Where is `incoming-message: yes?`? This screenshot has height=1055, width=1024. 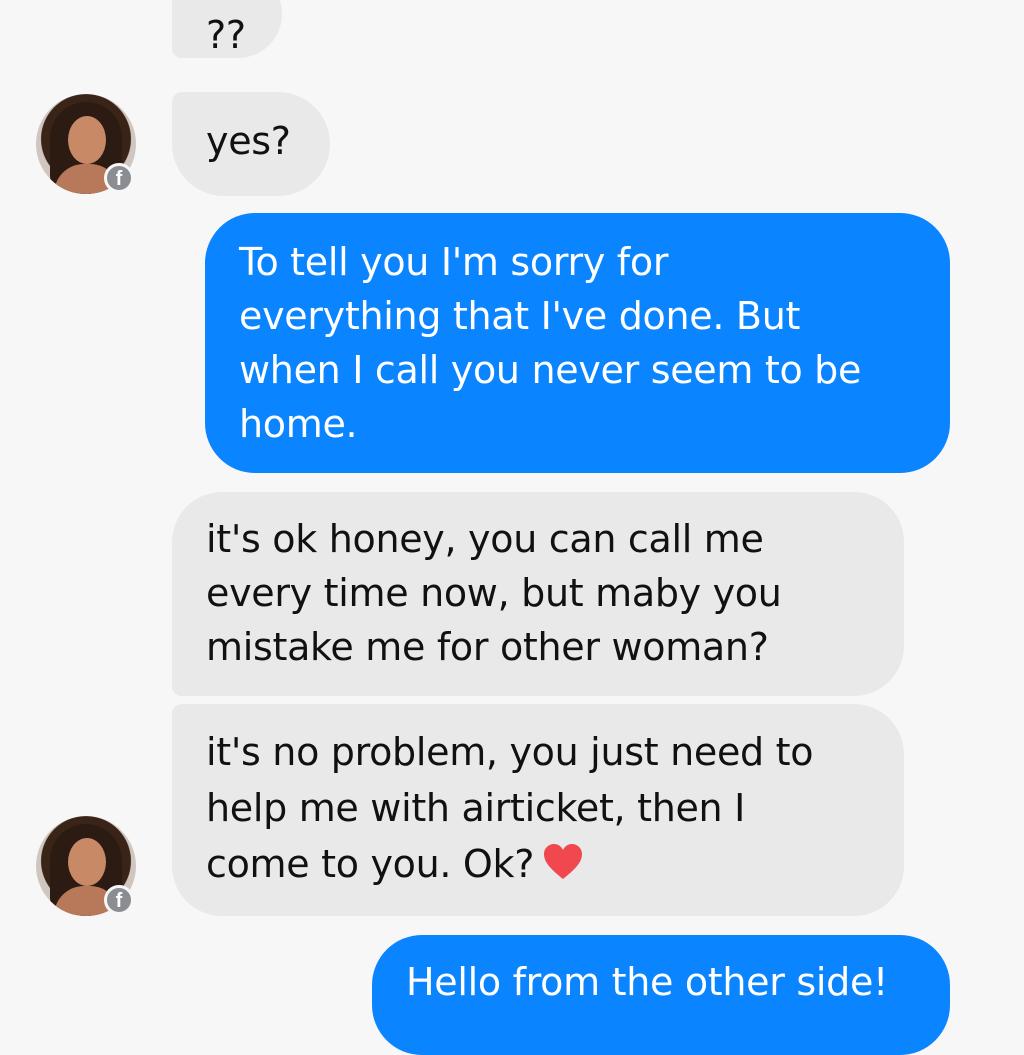 incoming-message: yes? is located at coordinates (251, 144).